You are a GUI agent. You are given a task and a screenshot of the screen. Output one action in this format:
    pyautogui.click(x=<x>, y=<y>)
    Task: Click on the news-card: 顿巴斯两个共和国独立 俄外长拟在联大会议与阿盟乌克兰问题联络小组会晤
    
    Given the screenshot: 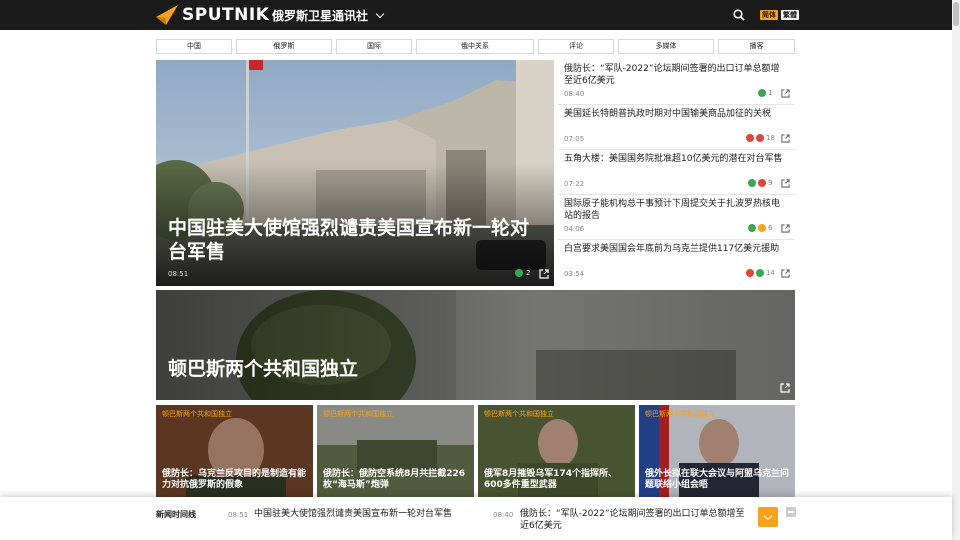 What is the action you would take?
    pyautogui.click(x=717, y=451)
    